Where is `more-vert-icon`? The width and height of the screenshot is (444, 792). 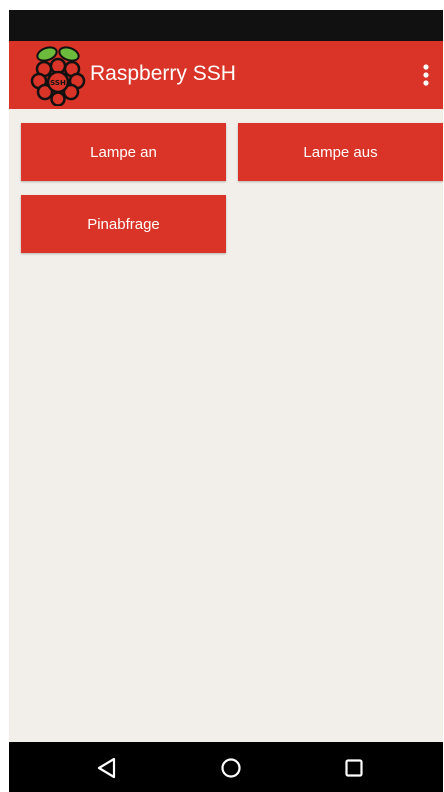
more-vert-icon is located at coordinates (426, 75).